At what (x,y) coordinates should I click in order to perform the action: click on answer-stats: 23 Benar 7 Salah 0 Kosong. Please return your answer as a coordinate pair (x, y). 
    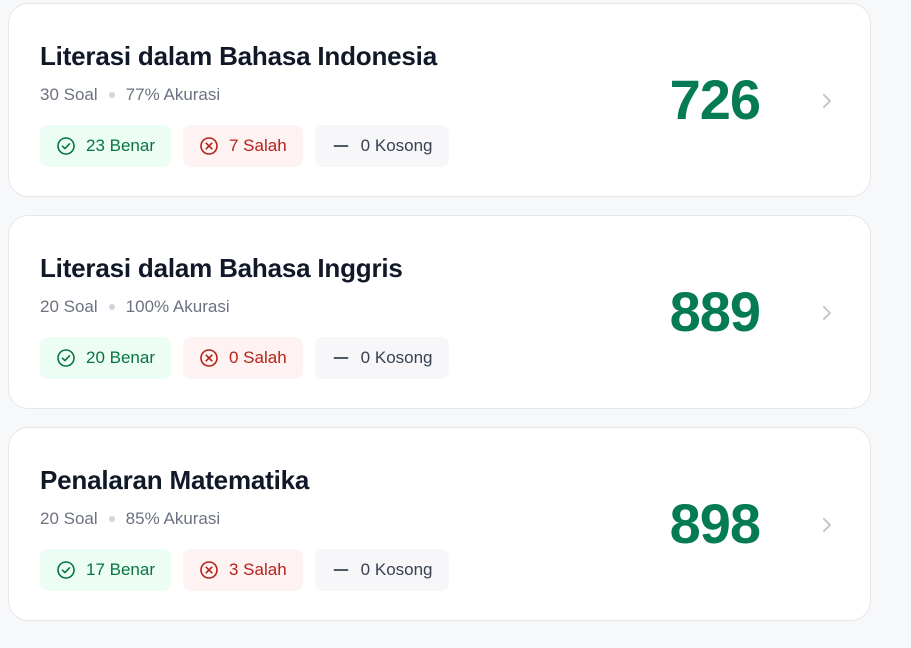
    Looking at the image, I should click on (244, 146).